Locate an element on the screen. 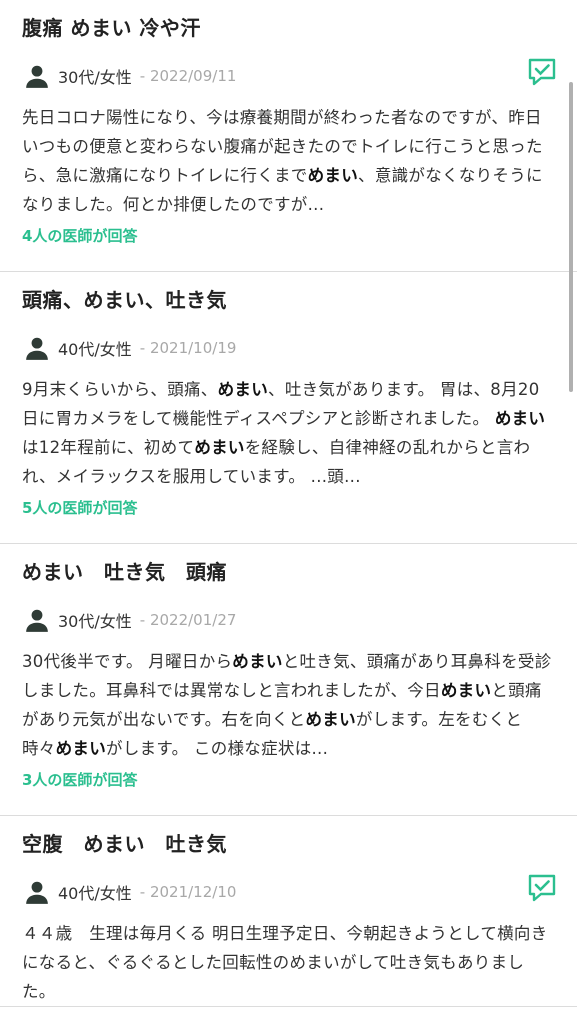 The width and height of the screenshot is (577, 1024). question-title: 頭痛、めまい、吐き気 is located at coordinates (288, 293).